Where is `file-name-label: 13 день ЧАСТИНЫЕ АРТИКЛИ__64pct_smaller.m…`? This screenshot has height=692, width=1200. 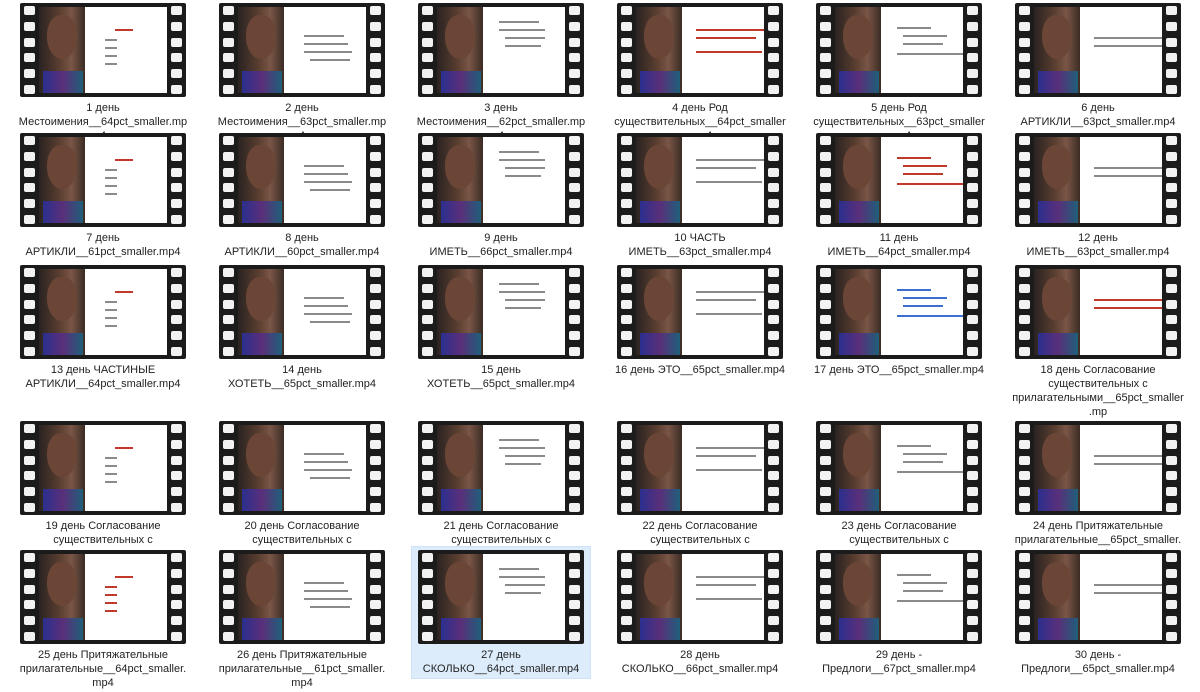
file-name-label: 13 день ЧАСТИНЫЕ АРТИКЛИ__64pct_smaller.m… is located at coordinates (103, 378).